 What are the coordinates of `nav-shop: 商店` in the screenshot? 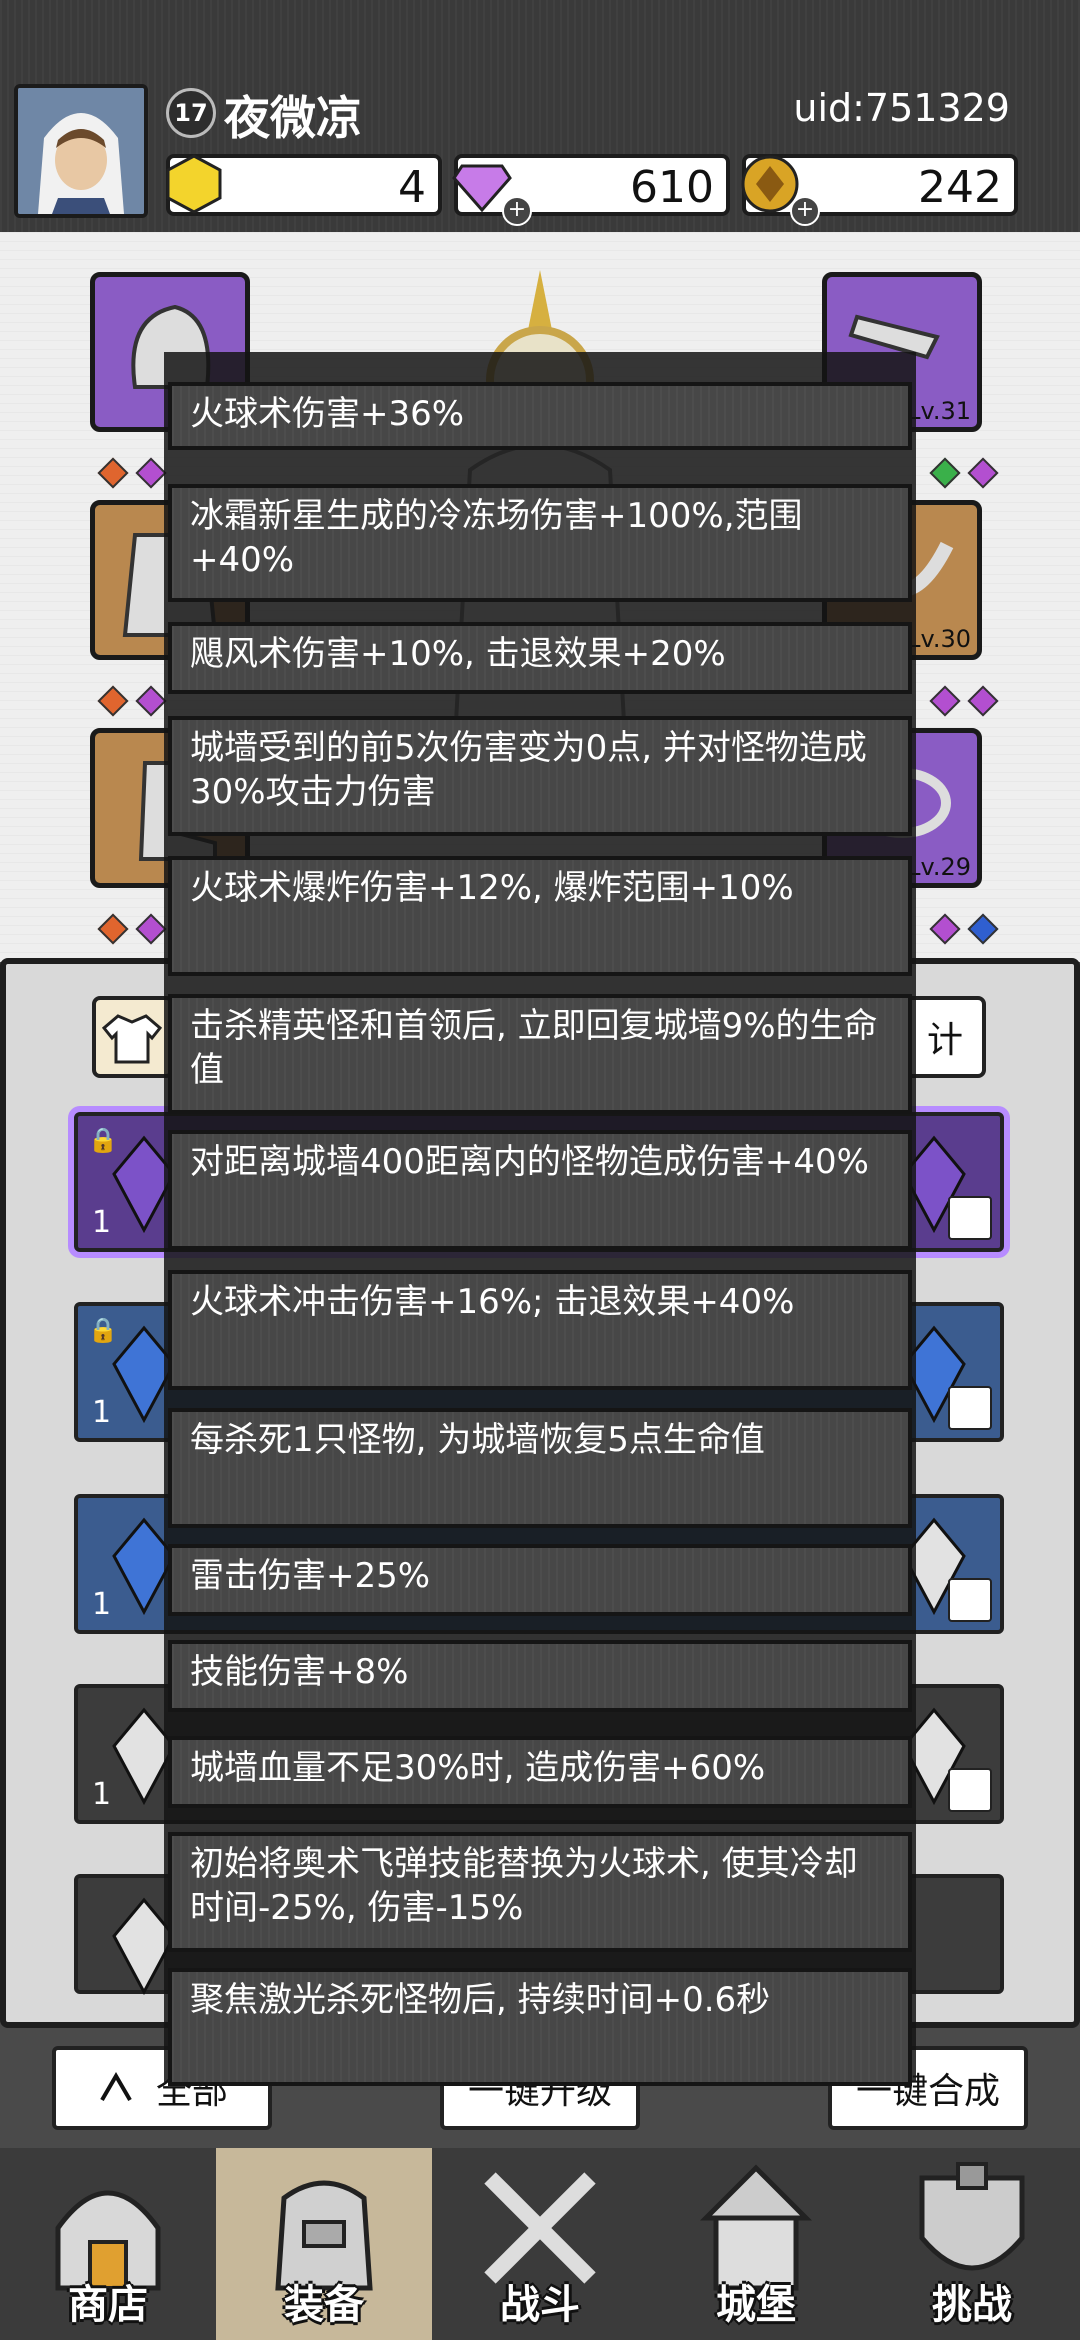 It's located at (108, 2244).